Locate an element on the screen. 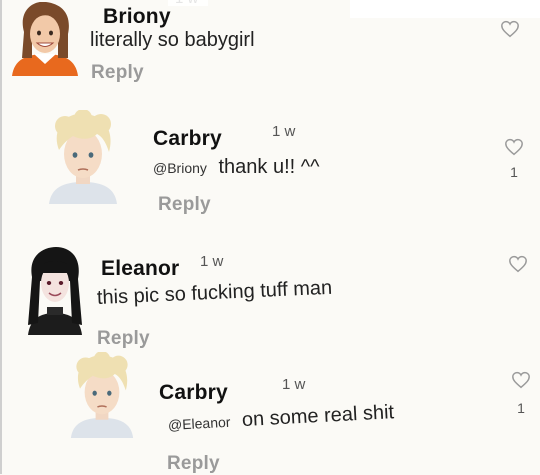  comment-body: literally so babygirl is located at coordinates (172, 40).